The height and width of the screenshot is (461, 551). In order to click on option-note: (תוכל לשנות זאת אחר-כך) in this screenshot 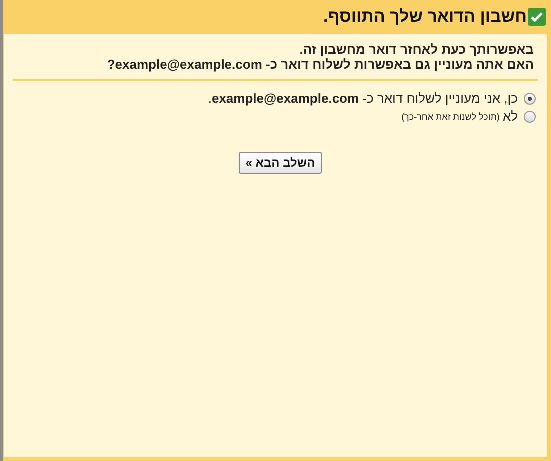, I will do `click(451, 117)`.